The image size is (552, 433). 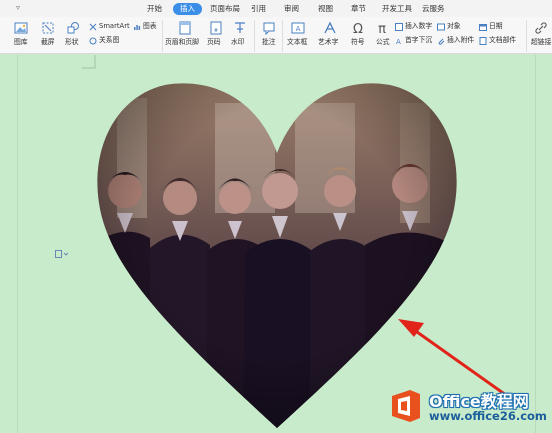 I want to click on omega-symbol-icon: Ω, so click(x=358, y=28).